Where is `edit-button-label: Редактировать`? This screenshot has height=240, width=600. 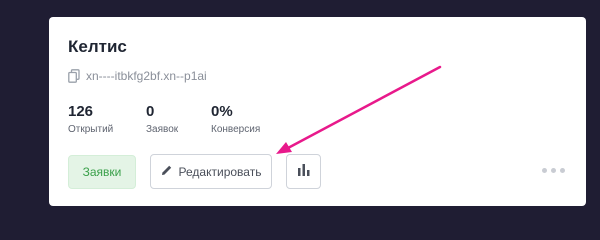 edit-button-label: Редактировать is located at coordinates (220, 171).